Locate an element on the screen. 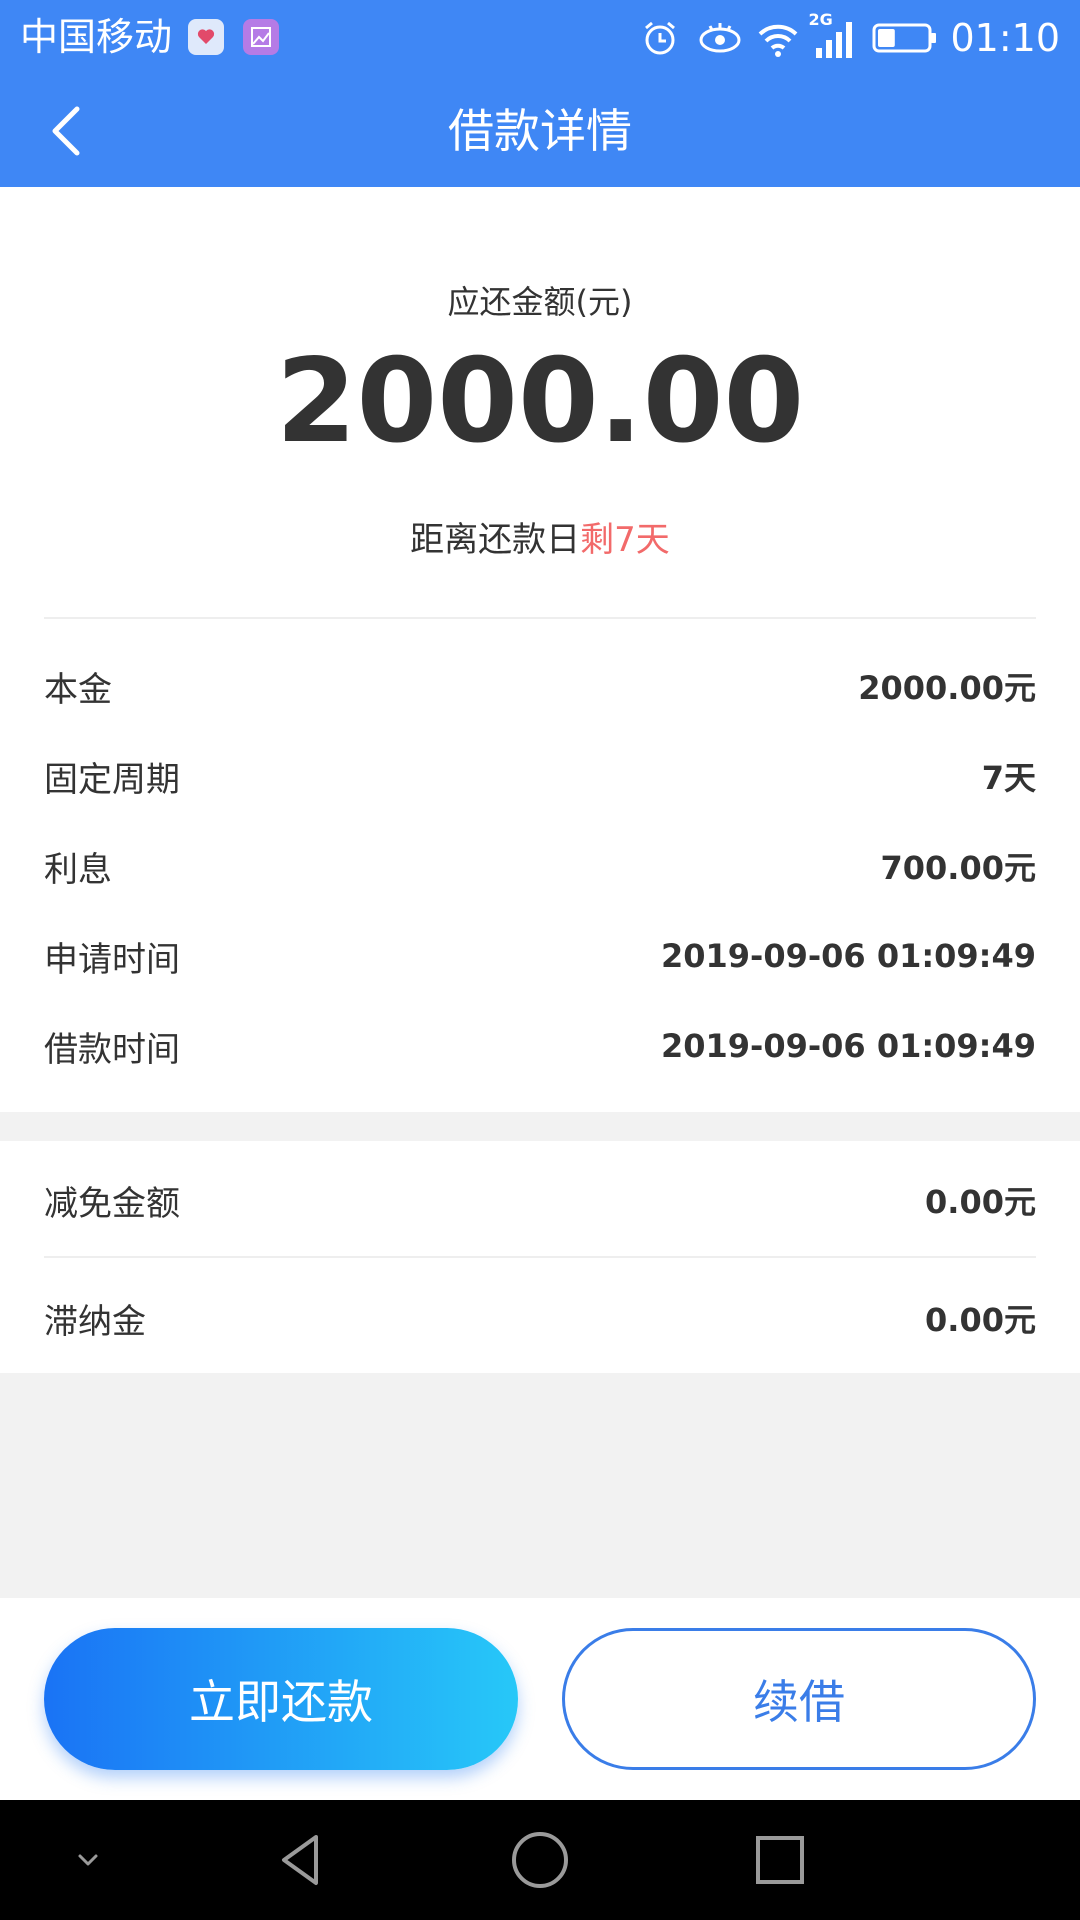 This screenshot has height=1920, width=1080. network-type: 2G is located at coordinates (820, 19).